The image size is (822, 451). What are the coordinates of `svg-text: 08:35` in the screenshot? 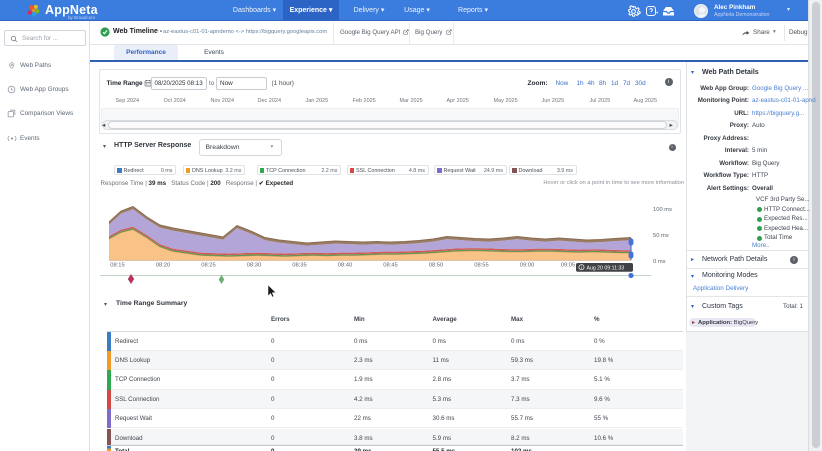 It's located at (299, 266).